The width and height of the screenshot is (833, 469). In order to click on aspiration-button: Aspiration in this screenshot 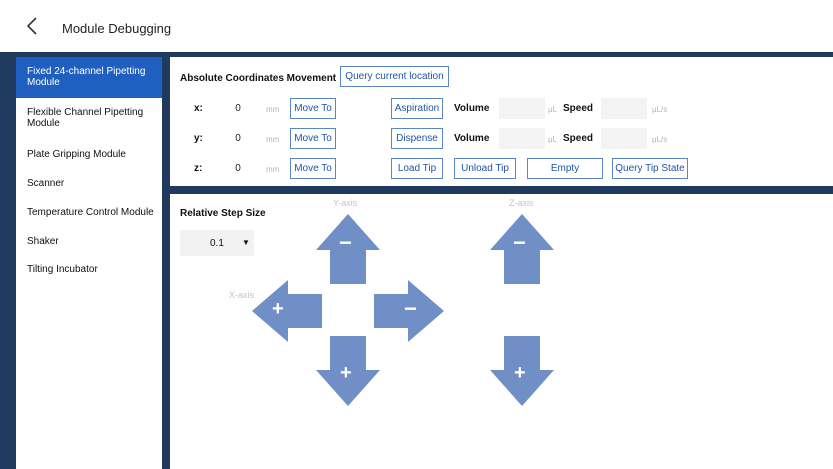, I will do `click(417, 108)`.